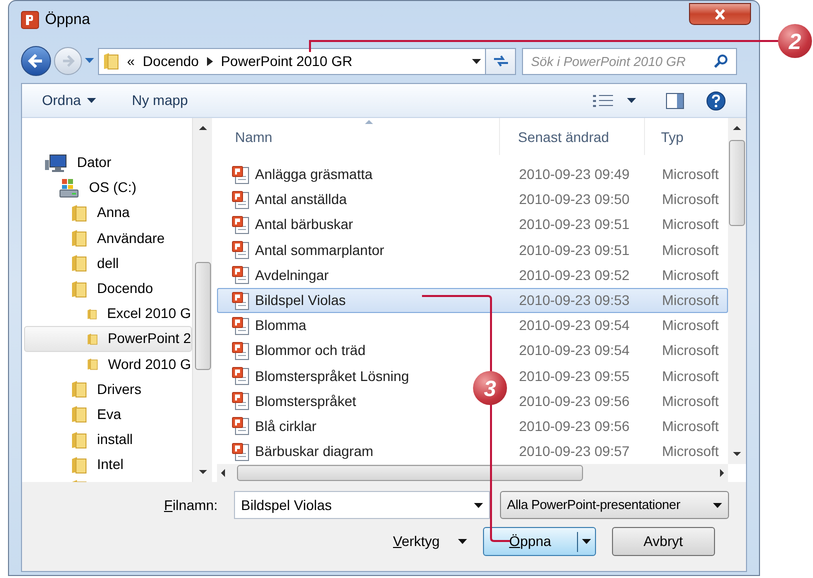 The image size is (813, 578). I want to click on close-button, so click(720, 14).